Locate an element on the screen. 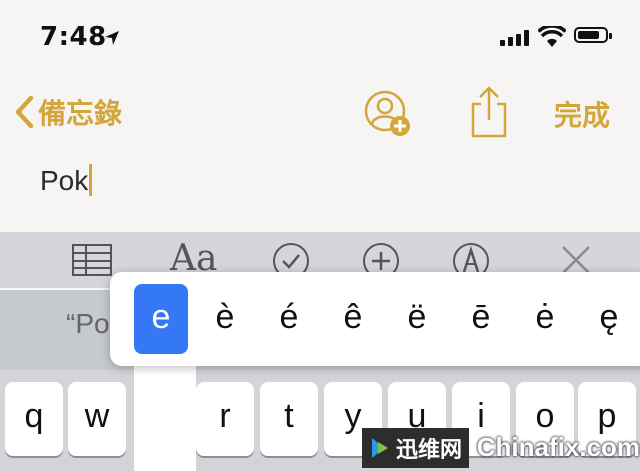 The height and width of the screenshot is (471, 640). accent-option: è is located at coordinates (225, 319).